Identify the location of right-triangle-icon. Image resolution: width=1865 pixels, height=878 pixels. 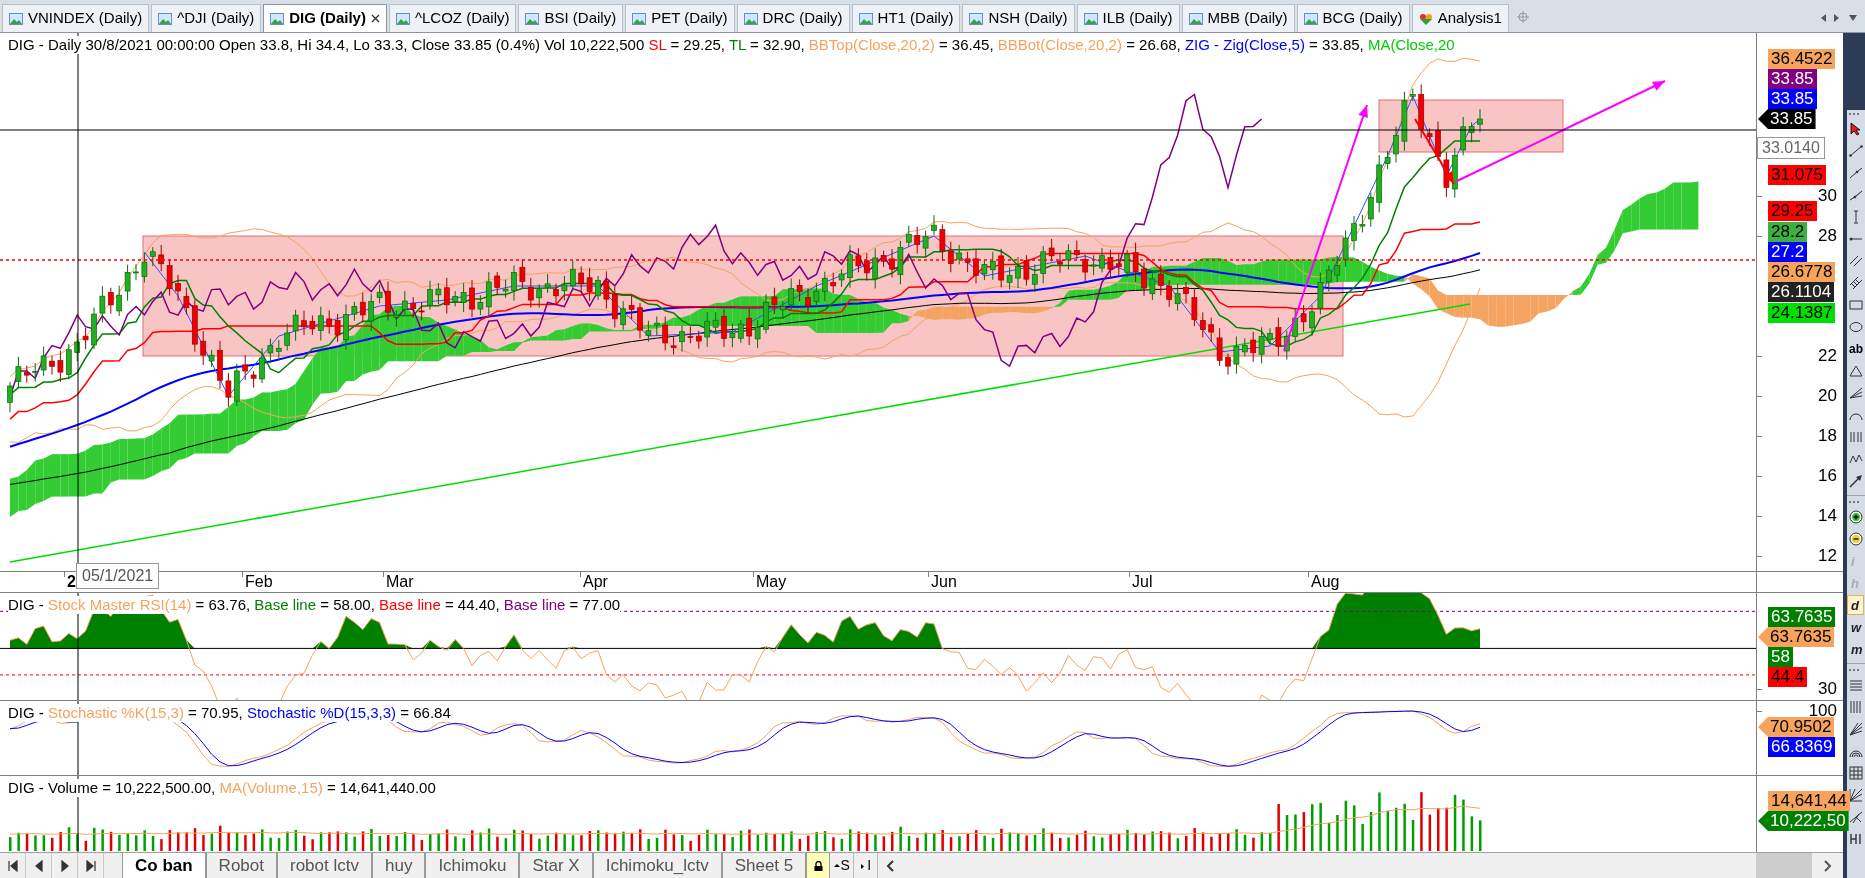
(863, 865).